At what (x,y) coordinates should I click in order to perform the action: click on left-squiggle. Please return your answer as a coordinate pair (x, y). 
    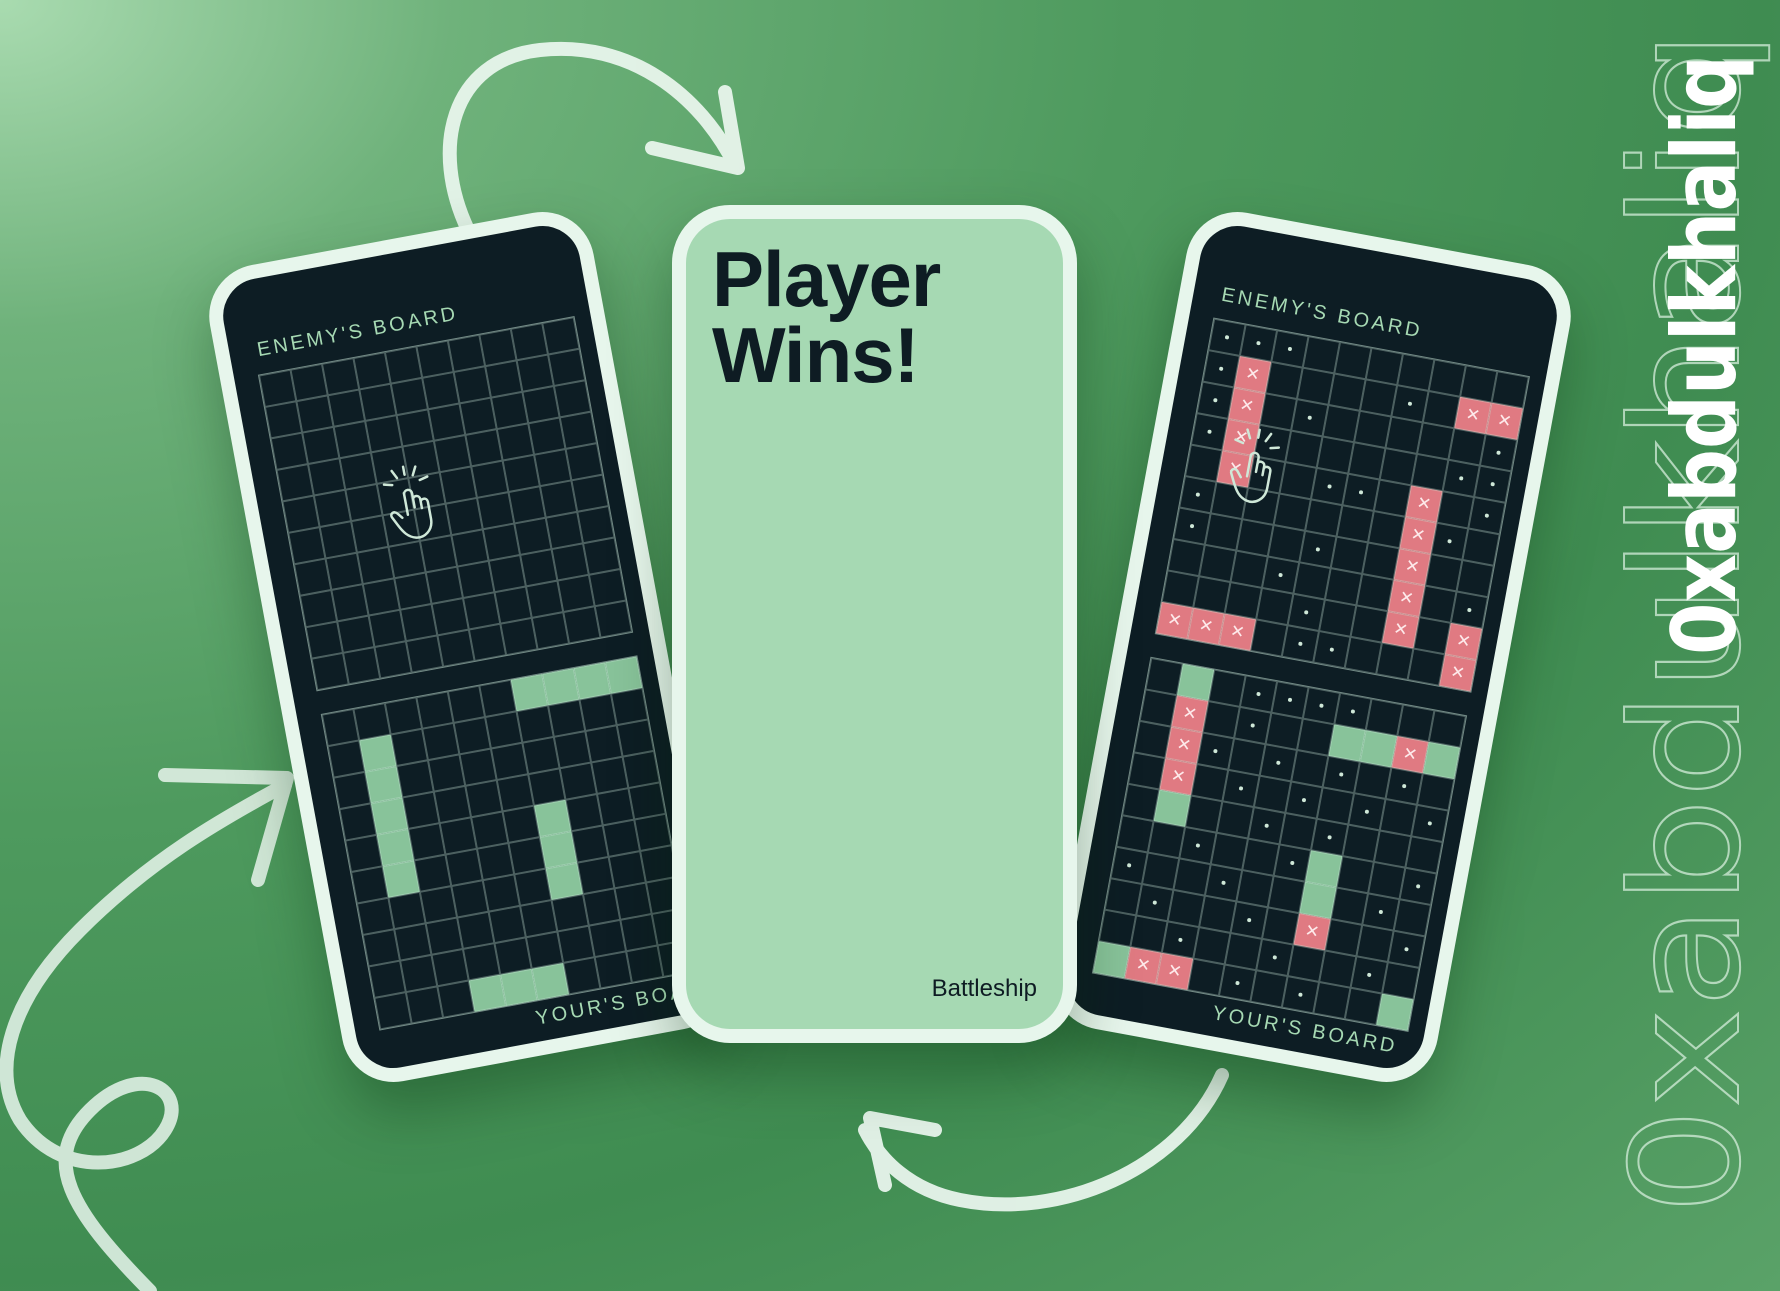
    Looking at the image, I should click on (146, 1034).